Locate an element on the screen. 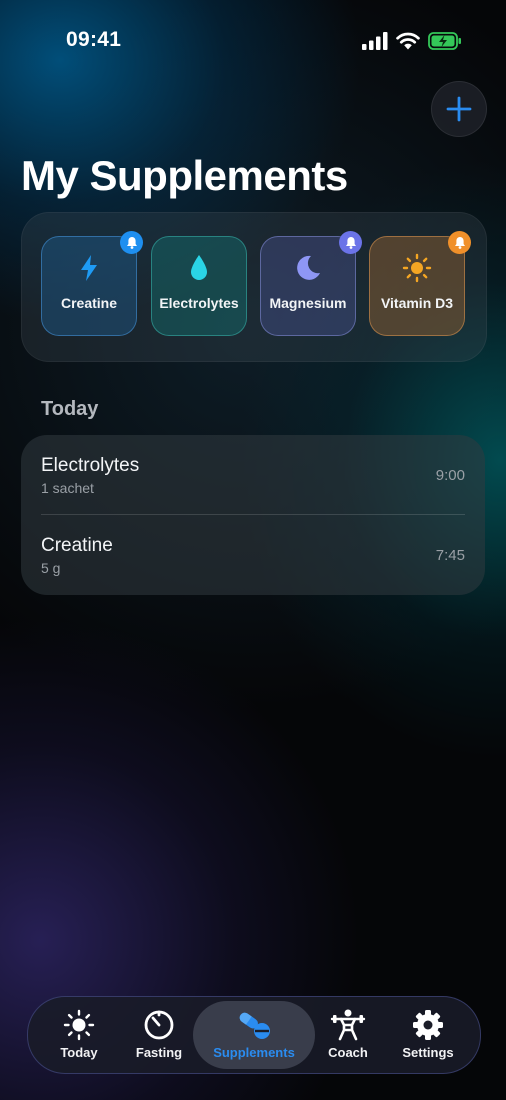  list-item: Creatine 5 g 7:45 is located at coordinates (253, 555).